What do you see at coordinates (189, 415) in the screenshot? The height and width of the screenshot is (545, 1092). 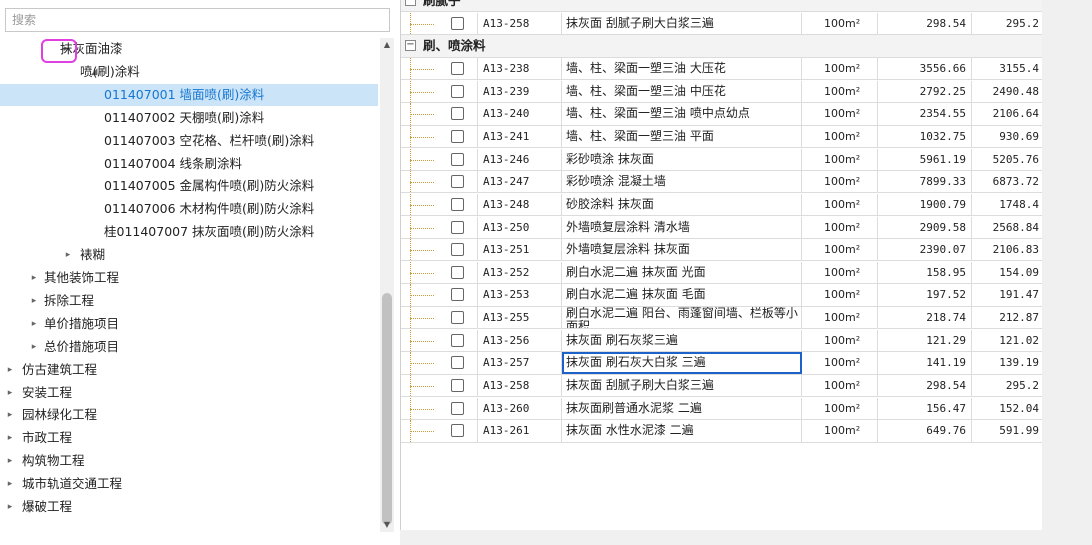 I see `tree-node: ▸ 园林绿化工程` at bounding box center [189, 415].